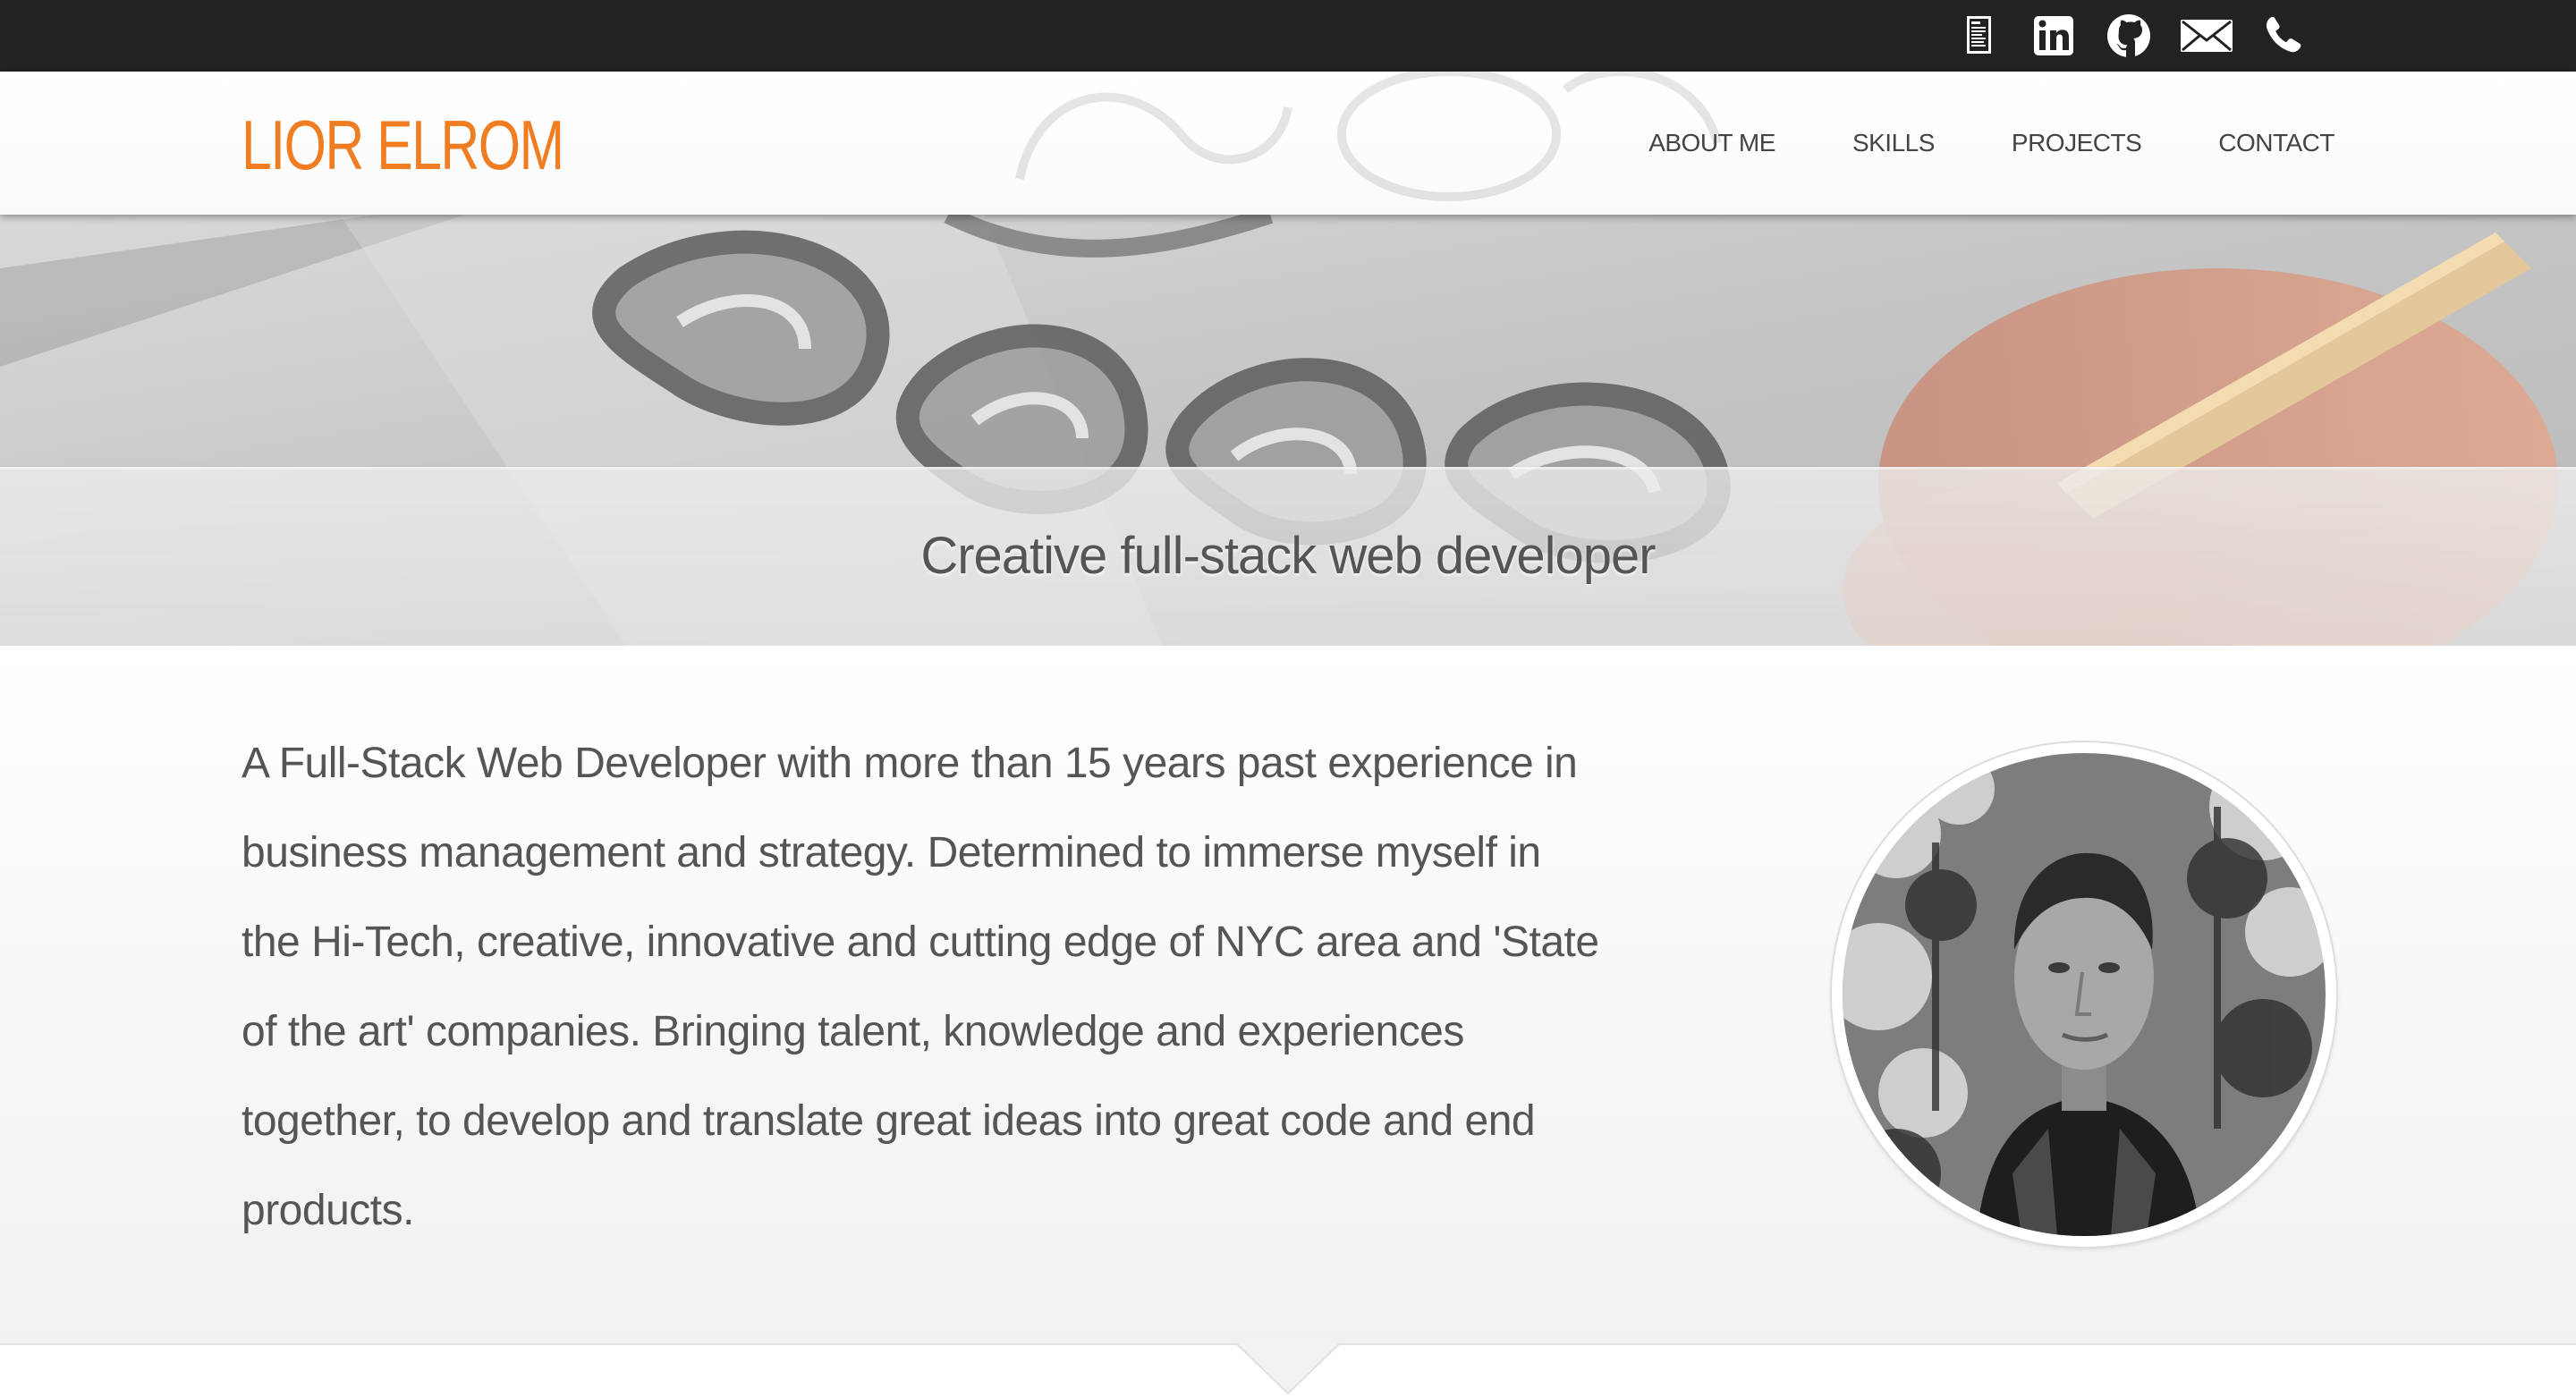 This screenshot has height=1397, width=2576. I want to click on site-logo: LIOR ELROM, so click(403, 145).